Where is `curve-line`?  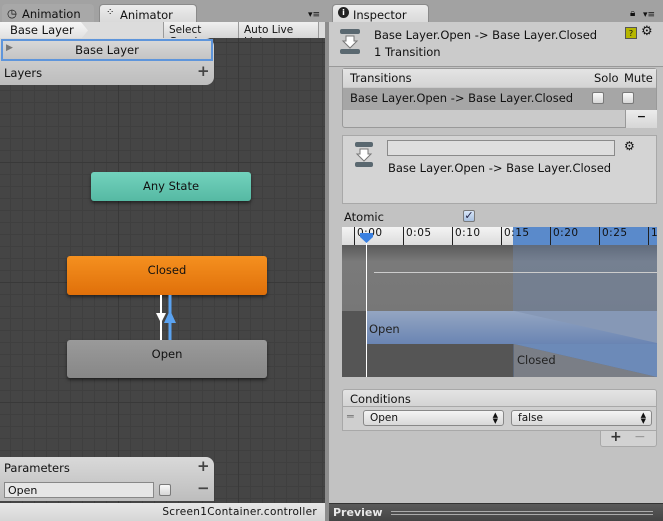 curve-line is located at coordinates (515, 272).